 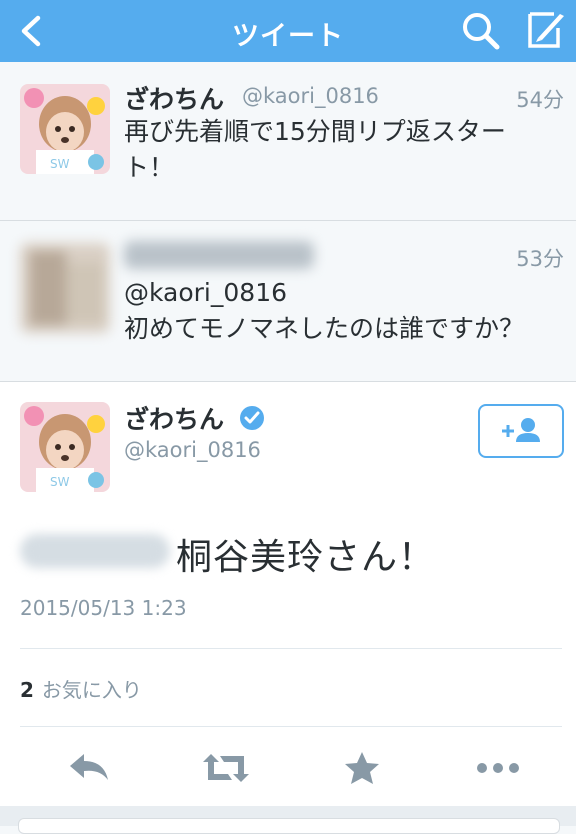 What do you see at coordinates (481, 31) in the screenshot?
I see `search-icon` at bounding box center [481, 31].